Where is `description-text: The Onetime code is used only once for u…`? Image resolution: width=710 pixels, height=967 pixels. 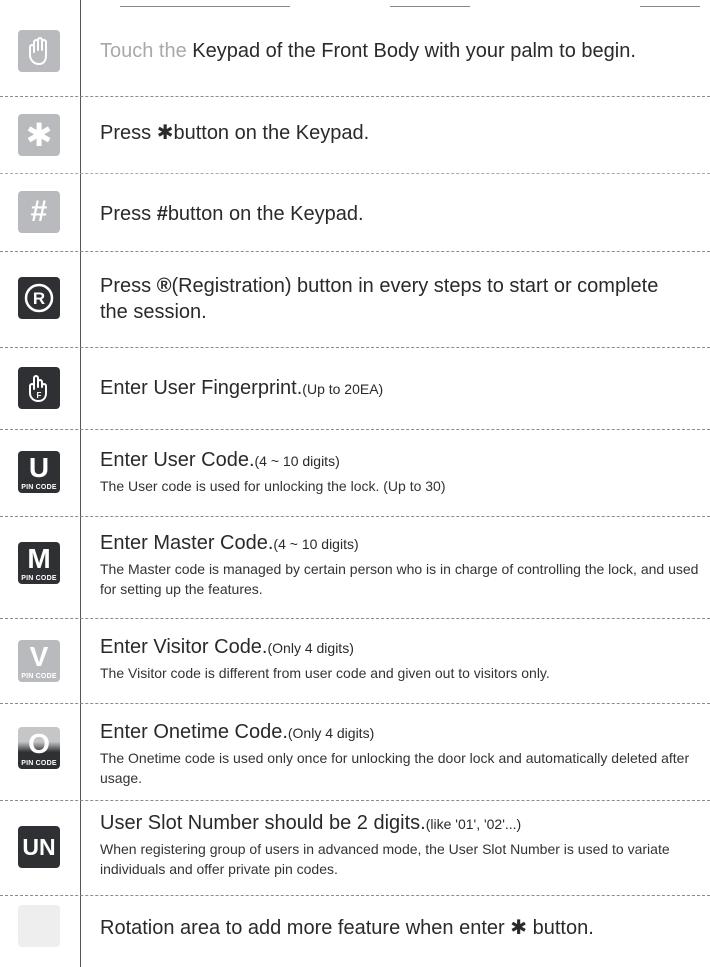 description-text: The Onetime code is used only once for u… is located at coordinates (395, 768).